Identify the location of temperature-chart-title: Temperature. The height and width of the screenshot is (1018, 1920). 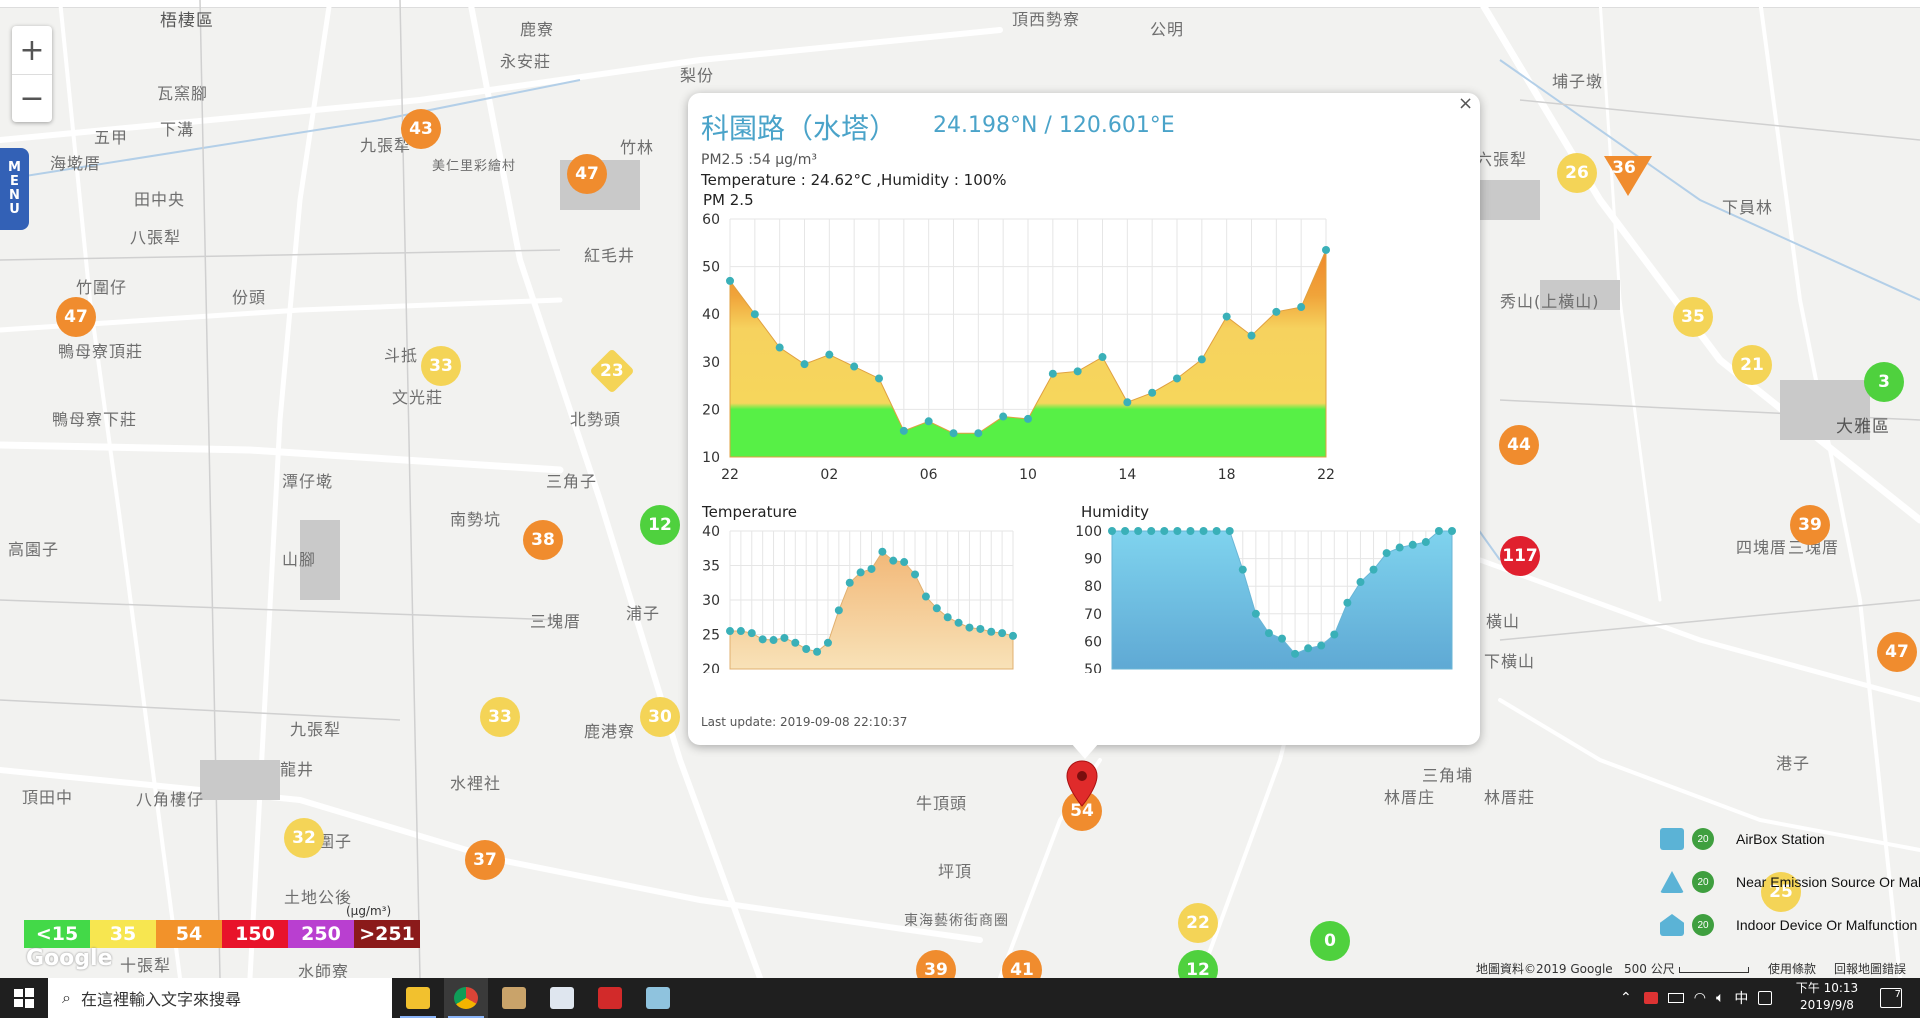
(750, 512).